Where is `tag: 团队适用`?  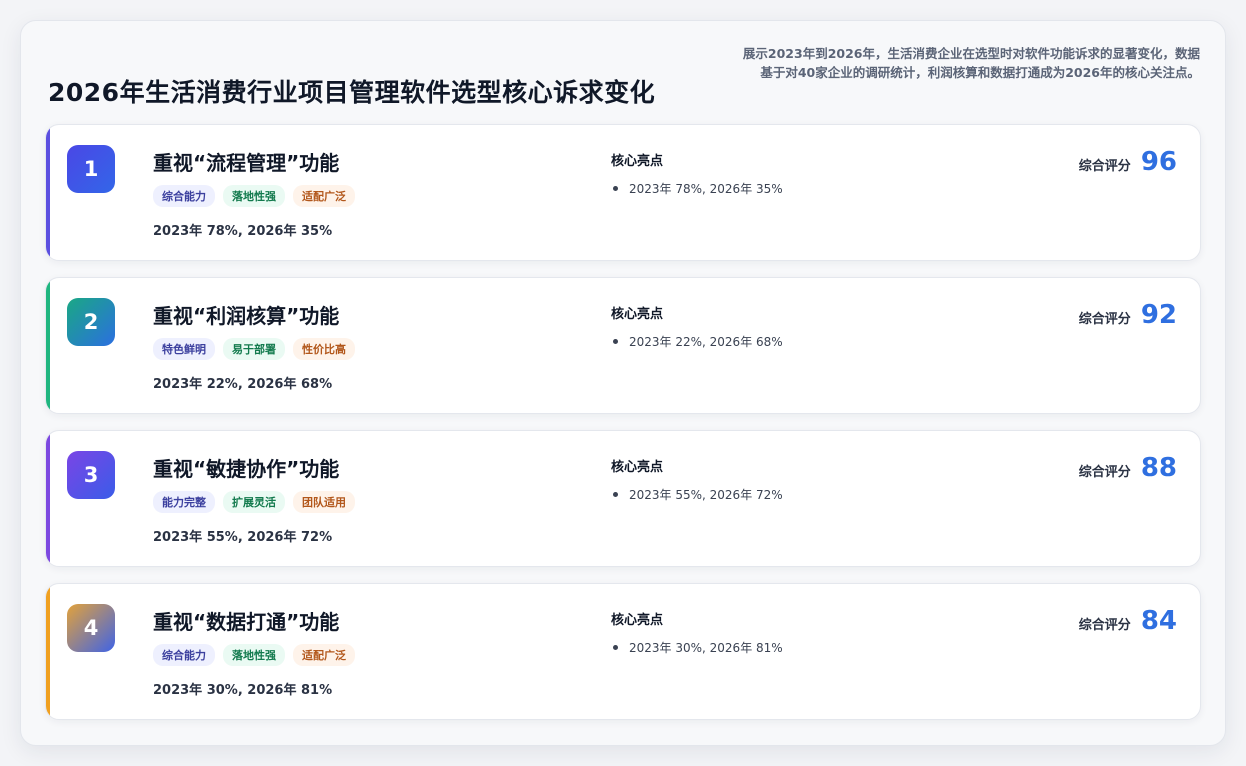 tag: 团队适用 is located at coordinates (324, 502).